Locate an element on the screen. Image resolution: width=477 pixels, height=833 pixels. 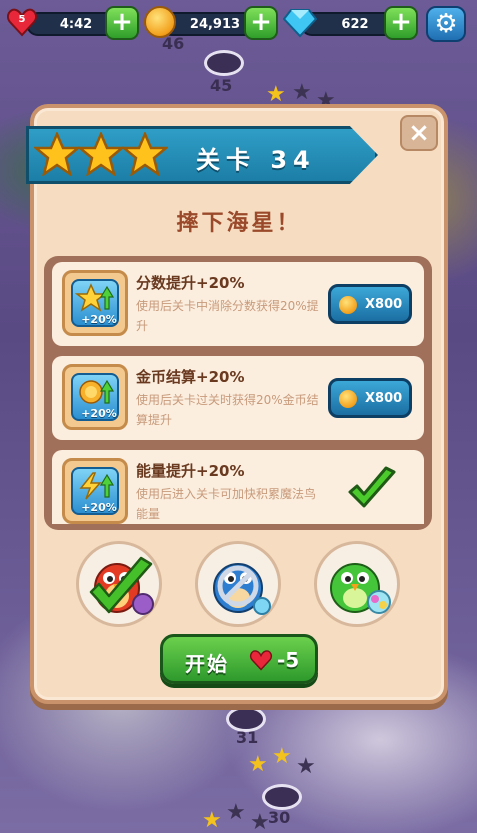
boost-description: 使用后关卡中消除分数获得20%提升 is located at coordinates (227, 316).